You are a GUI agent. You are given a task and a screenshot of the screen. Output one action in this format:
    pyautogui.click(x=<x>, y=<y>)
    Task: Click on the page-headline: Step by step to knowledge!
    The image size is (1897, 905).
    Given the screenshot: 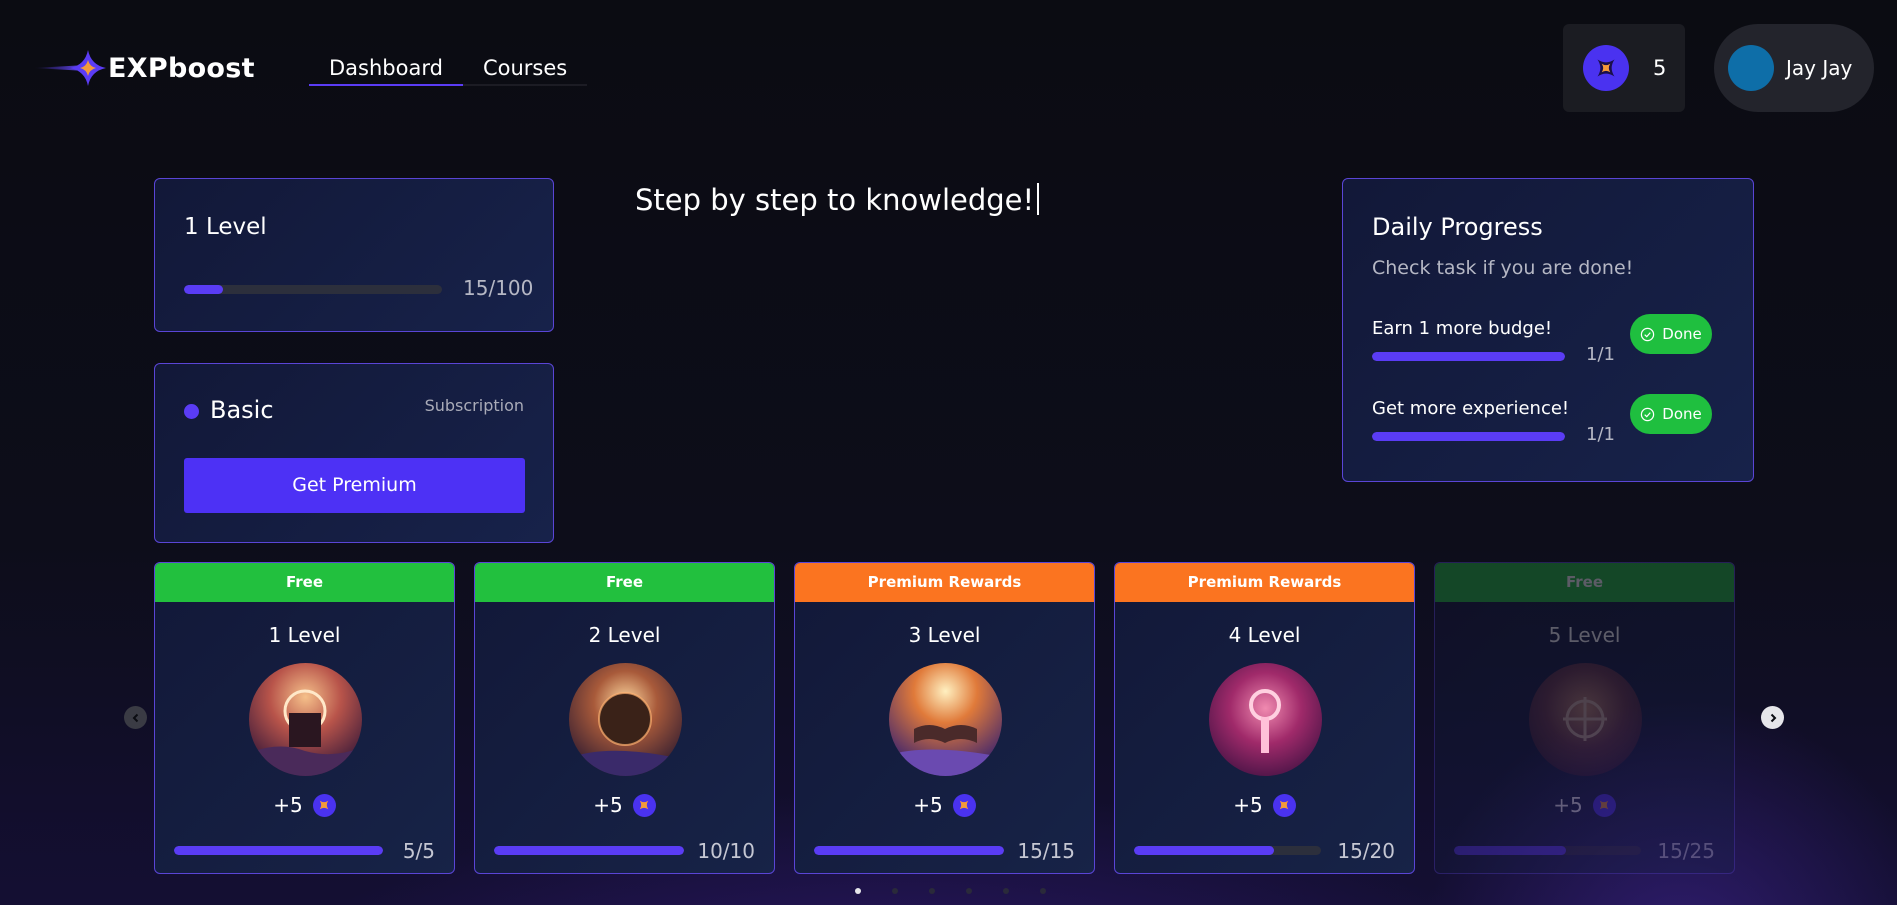 What is the action you would take?
    pyautogui.click(x=837, y=200)
    